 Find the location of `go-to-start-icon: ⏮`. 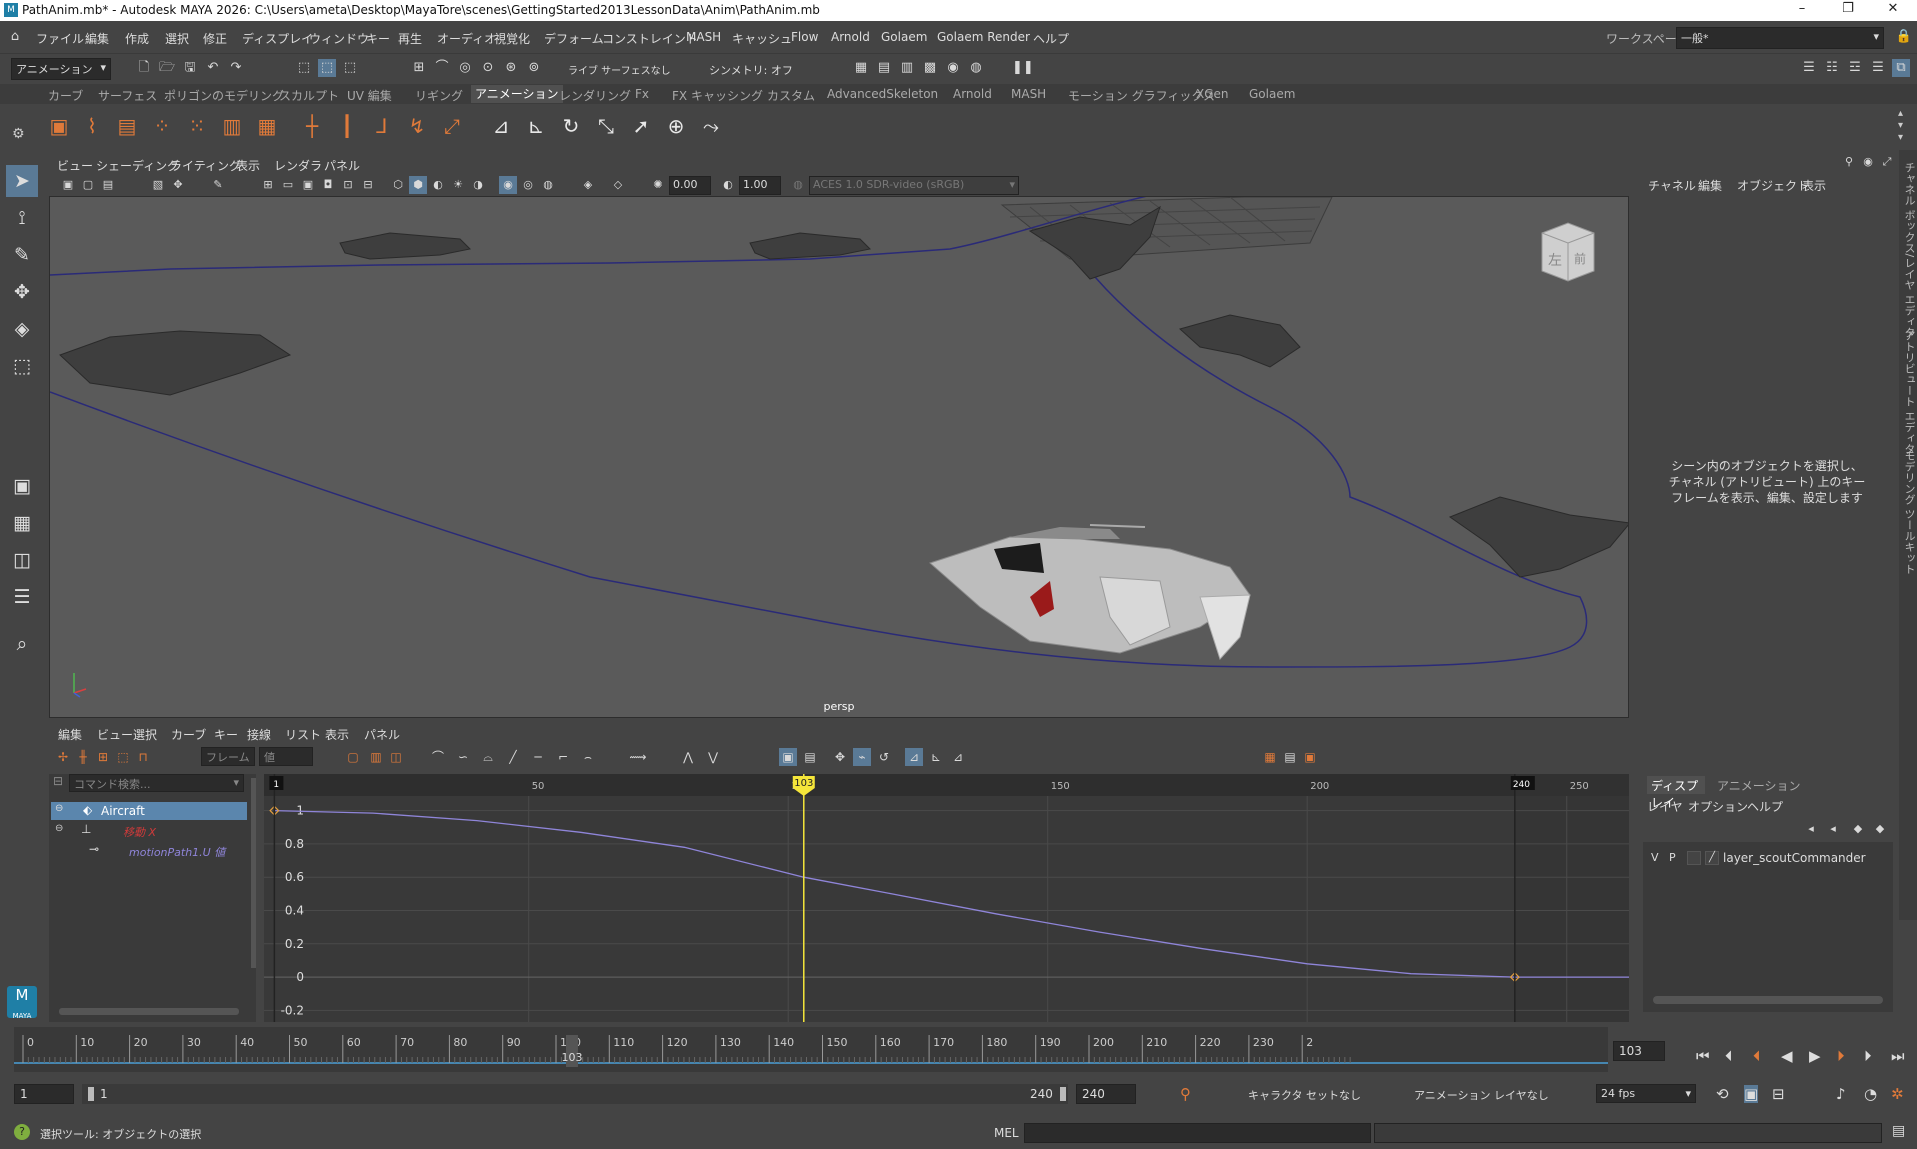

go-to-start-icon: ⏮ is located at coordinates (1703, 1056).